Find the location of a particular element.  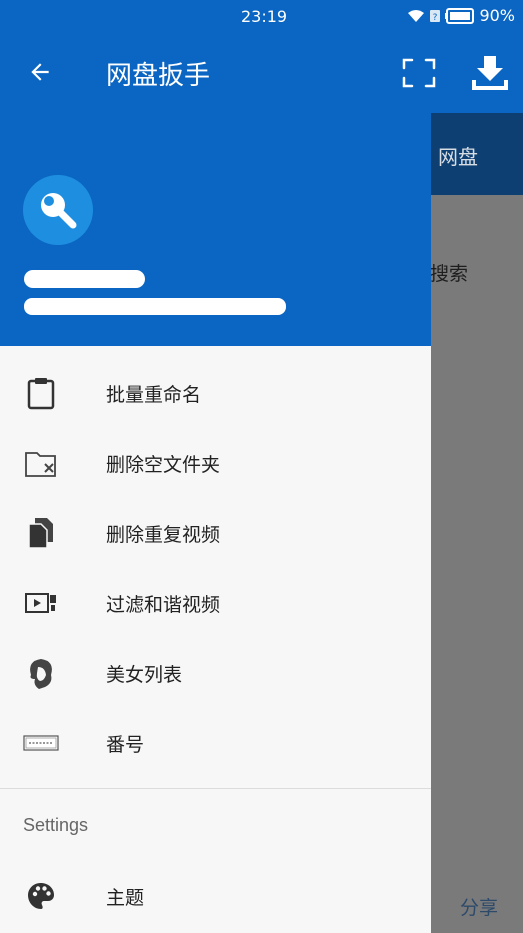

menu-item-label: 番号 is located at coordinates (125, 744).